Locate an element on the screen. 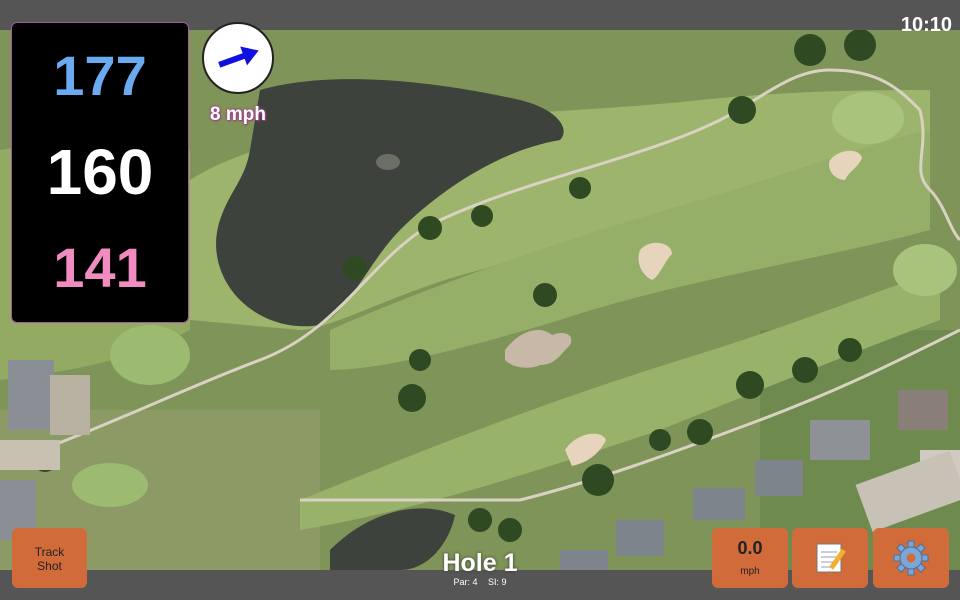 The width and height of the screenshot is (960, 600). yardage-back: 177 is located at coordinates (100, 75).